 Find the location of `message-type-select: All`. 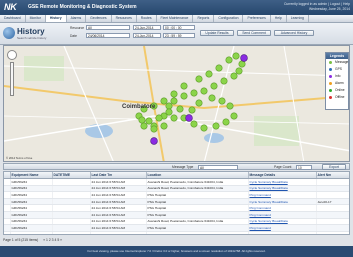

message-type-select: All is located at coordinates (218, 167).